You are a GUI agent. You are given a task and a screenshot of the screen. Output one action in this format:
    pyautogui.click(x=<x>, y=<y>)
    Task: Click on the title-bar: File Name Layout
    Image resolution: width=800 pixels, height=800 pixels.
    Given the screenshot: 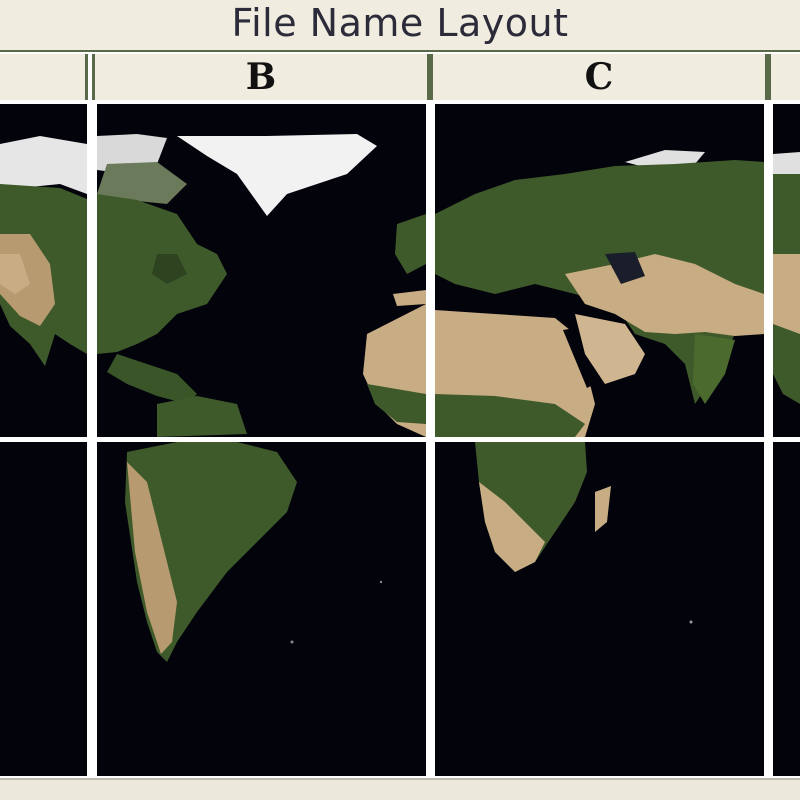 What is the action you would take?
    pyautogui.click(x=400, y=26)
    